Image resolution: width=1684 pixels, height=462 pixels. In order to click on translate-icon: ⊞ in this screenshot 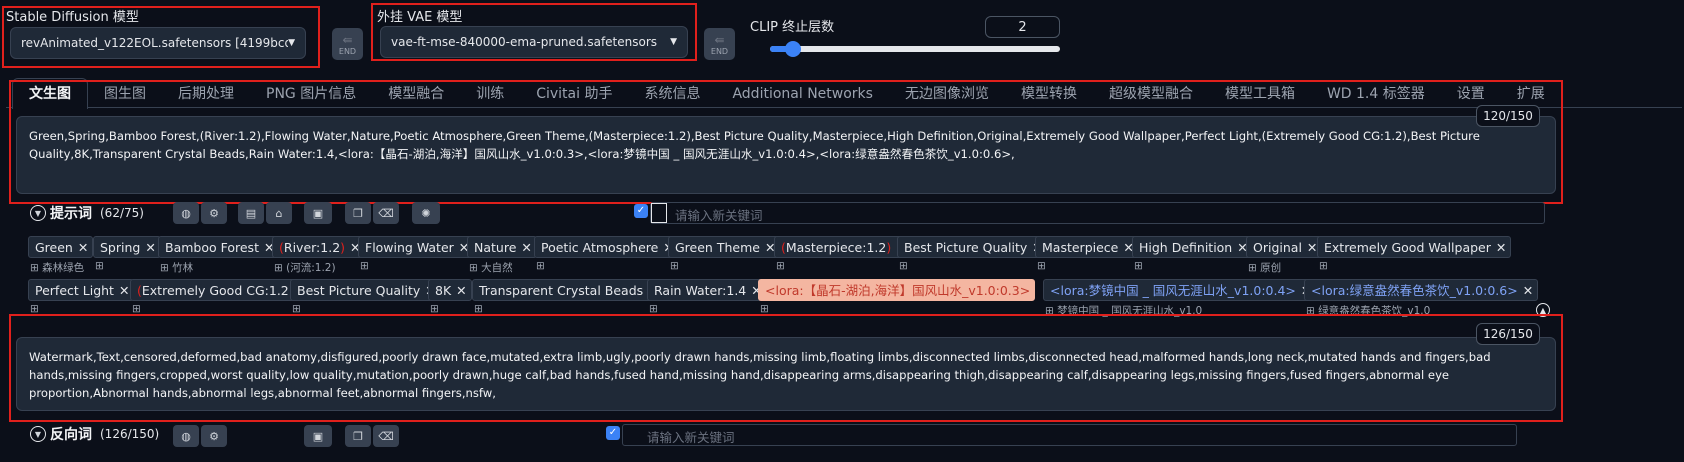, I will do `click(364, 266)`.